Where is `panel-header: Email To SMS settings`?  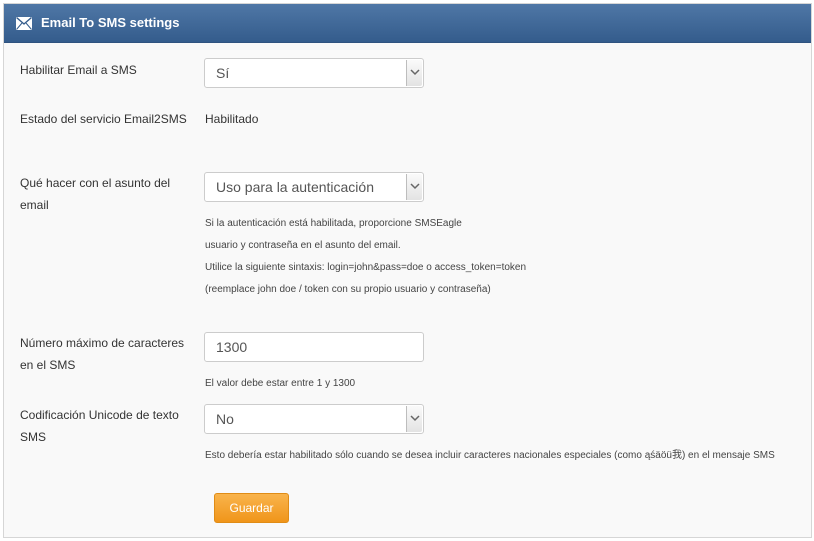 panel-header: Email To SMS settings is located at coordinates (407, 23).